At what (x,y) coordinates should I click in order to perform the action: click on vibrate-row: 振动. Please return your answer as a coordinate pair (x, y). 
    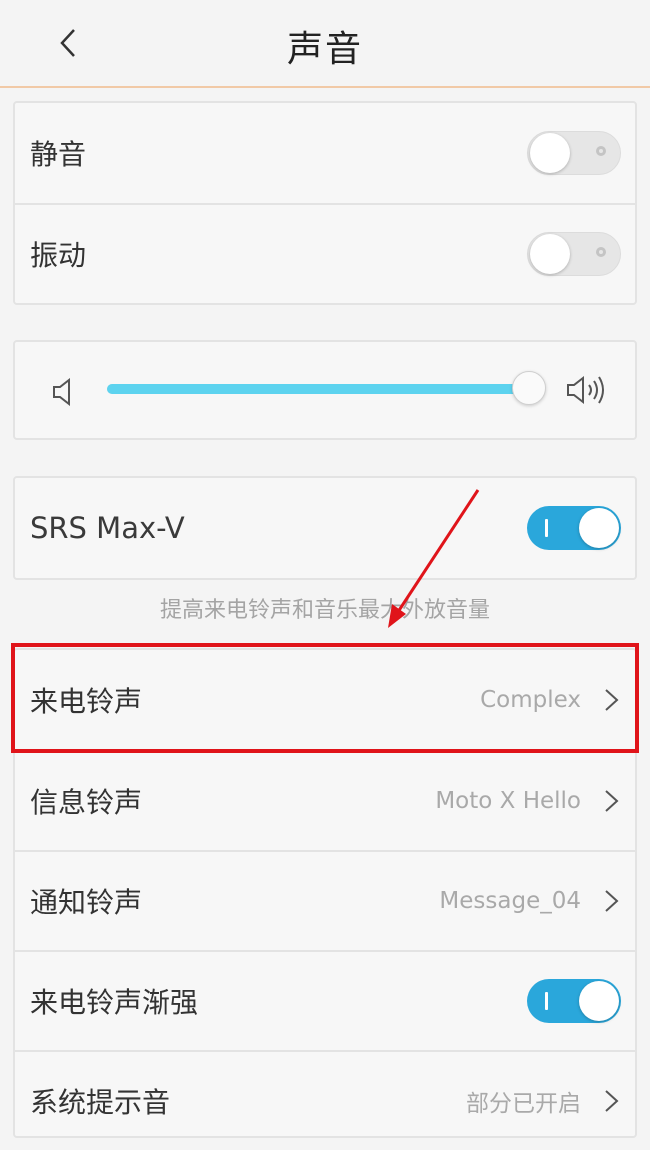
    Looking at the image, I should click on (325, 253).